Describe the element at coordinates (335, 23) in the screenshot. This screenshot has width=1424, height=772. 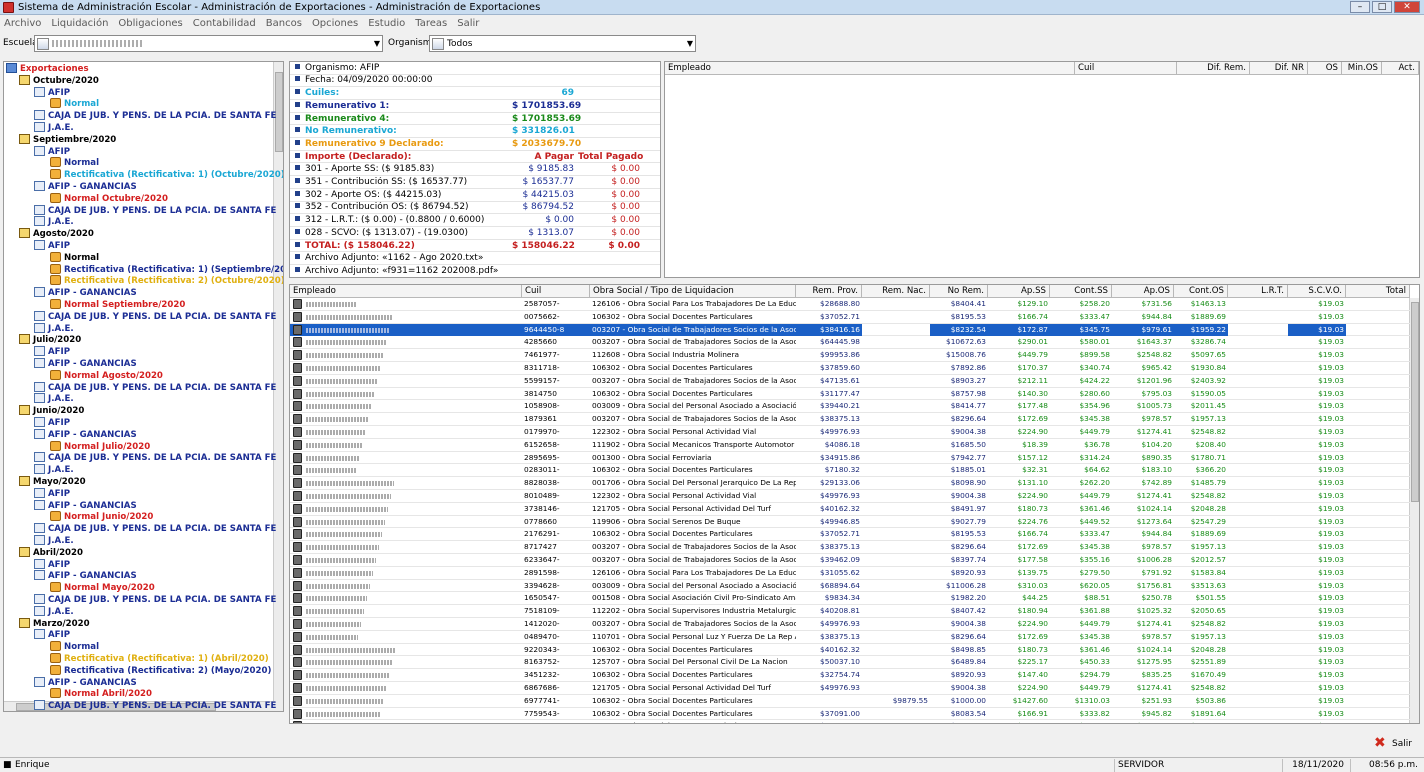
I see `menu-item-opciones: Opciones` at that location.